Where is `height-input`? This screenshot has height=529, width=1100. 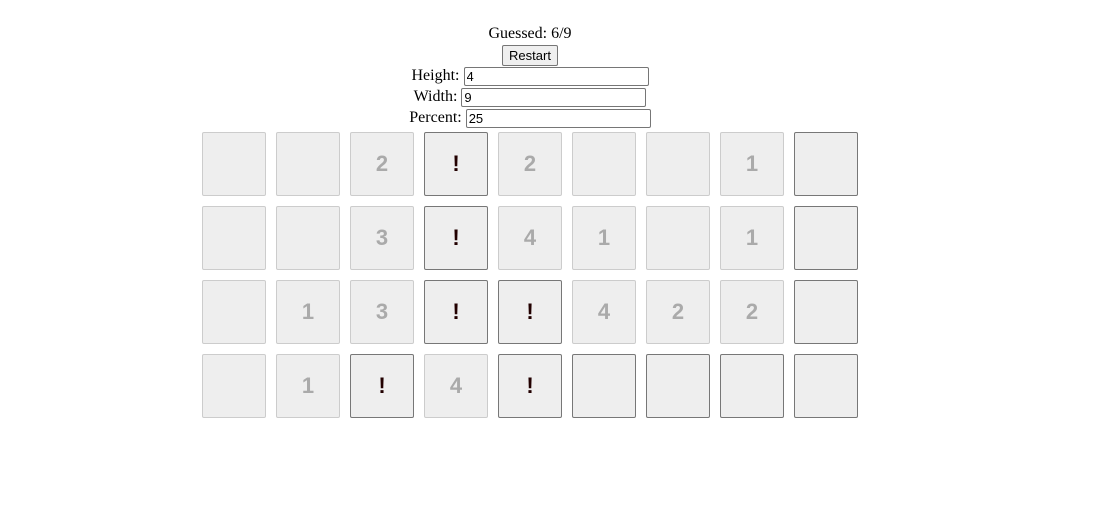
height-input is located at coordinates (556, 76).